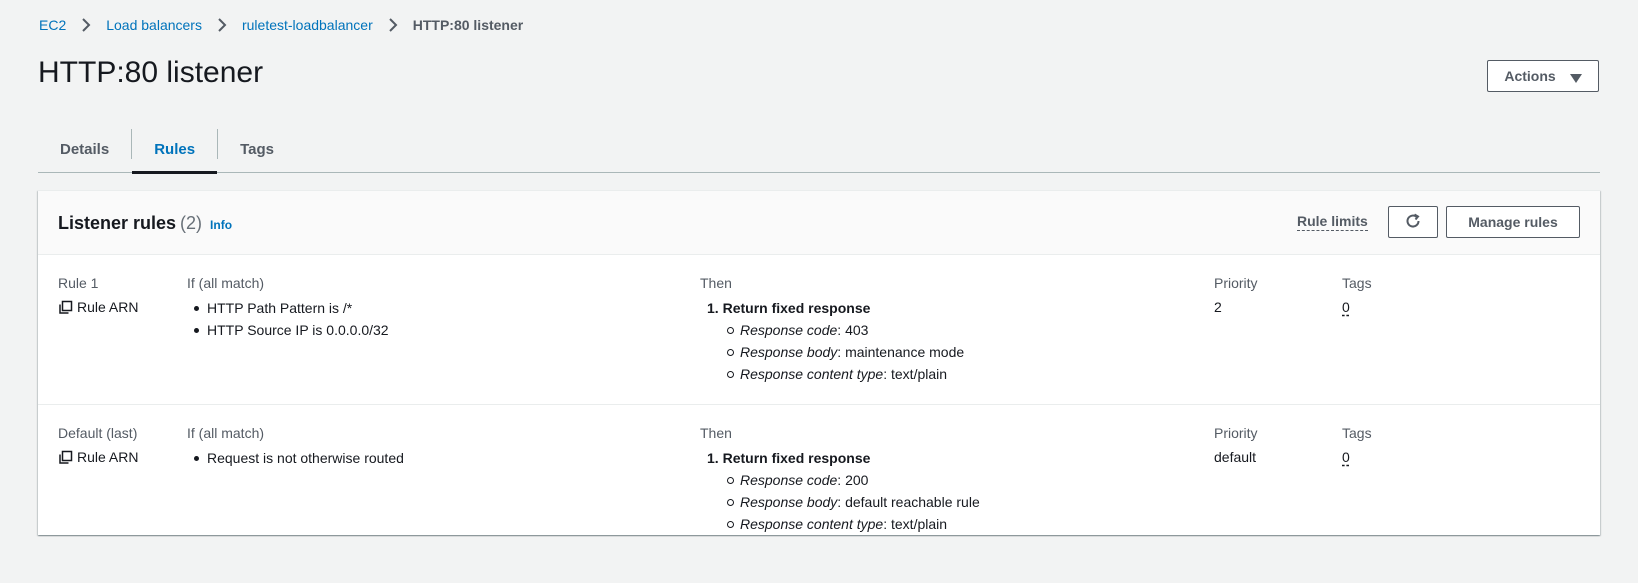  What do you see at coordinates (1575, 77) in the screenshot?
I see `caret-down-icon` at bounding box center [1575, 77].